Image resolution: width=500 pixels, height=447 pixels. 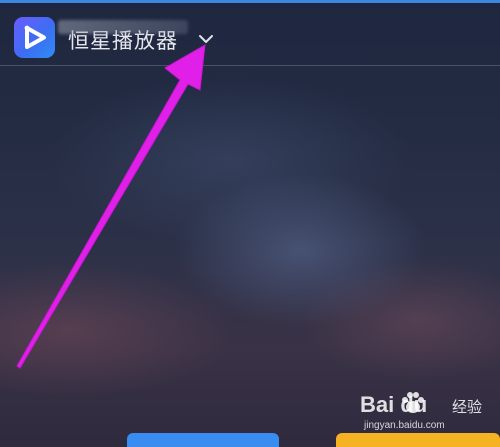 I want to click on primary-action-button, so click(x=203, y=440).